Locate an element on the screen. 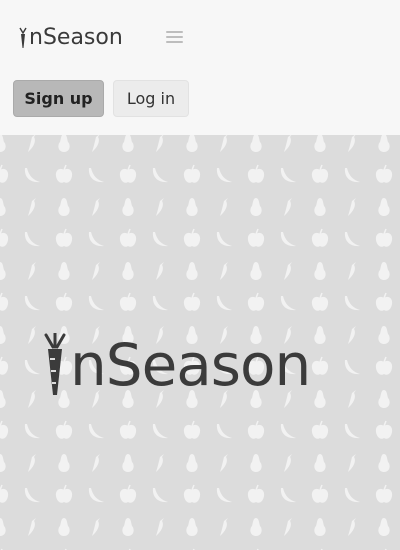  signup-button: Sign up is located at coordinates (58, 98).